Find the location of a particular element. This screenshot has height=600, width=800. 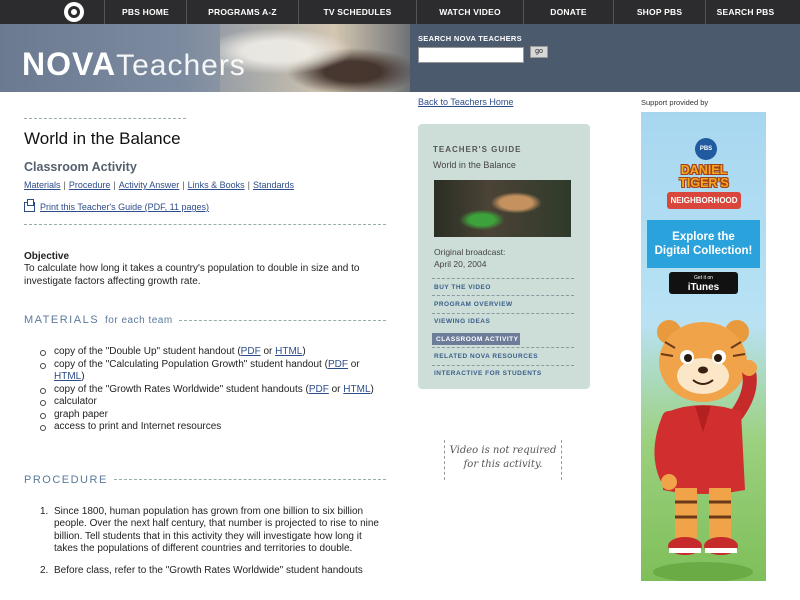

objective-heading: Objective is located at coordinates (47, 256).